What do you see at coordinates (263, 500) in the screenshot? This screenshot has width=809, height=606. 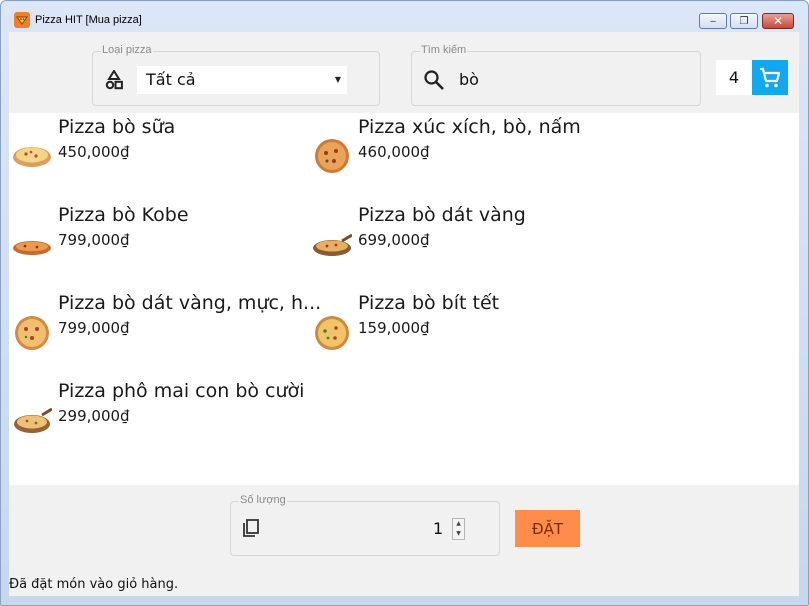 I see `quantity-label: Số lượng` at bounding box center [263, 500].